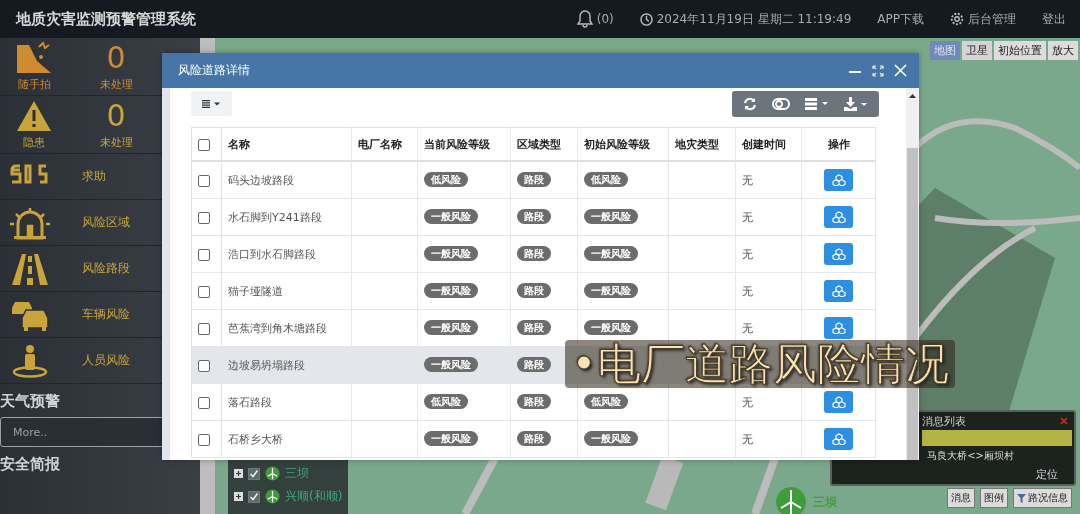 This screenshot has width=1080, height=514. I want to click on panel-title: 消息列表, so click(944, 421).